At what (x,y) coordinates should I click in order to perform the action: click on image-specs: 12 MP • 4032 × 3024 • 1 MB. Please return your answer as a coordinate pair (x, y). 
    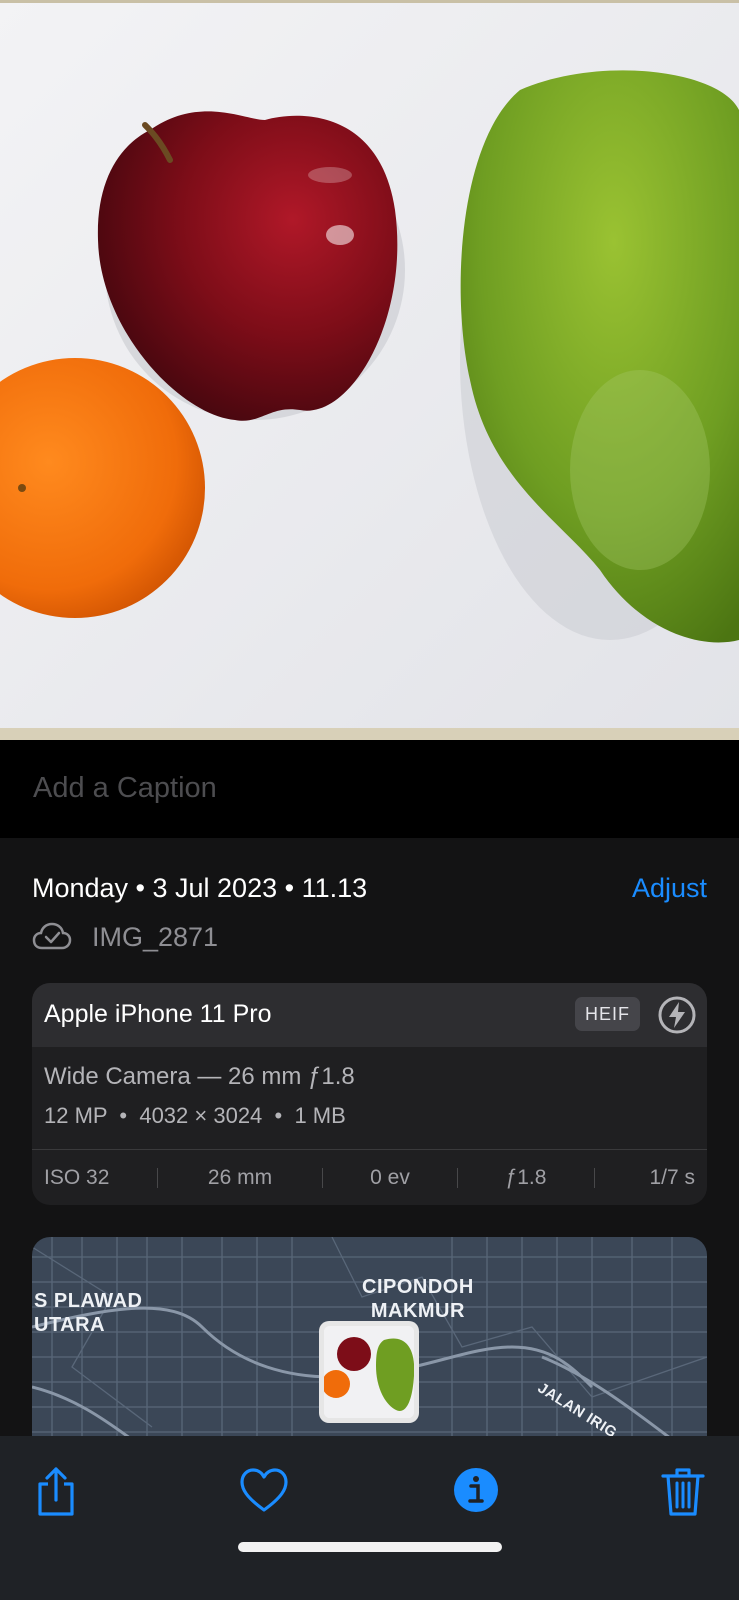
    Looking at the image, I should click on (195, 1115).